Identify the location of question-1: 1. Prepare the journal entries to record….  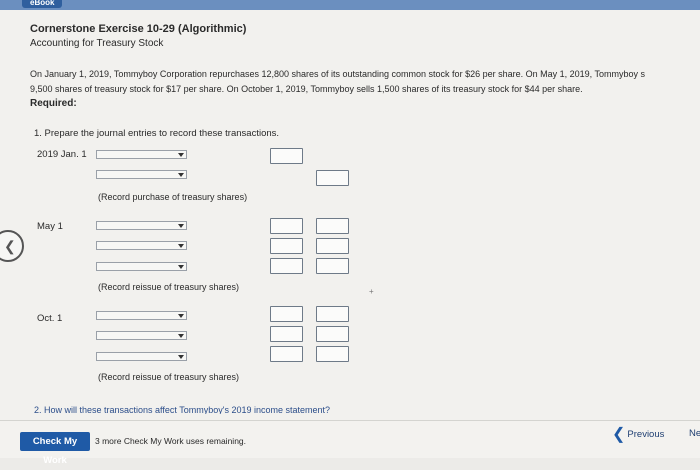
(157, 133).